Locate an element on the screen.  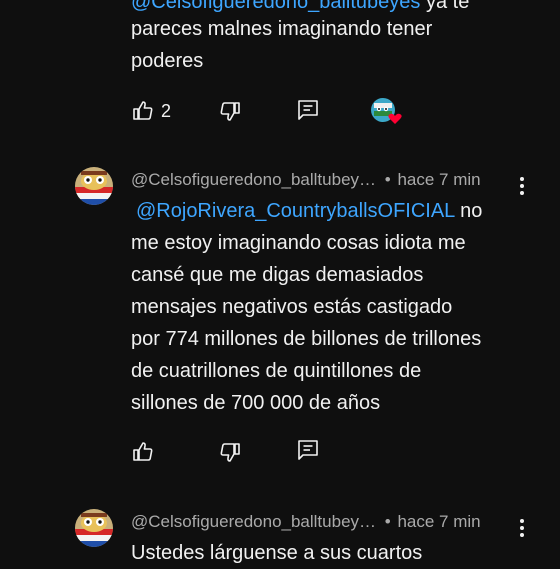
like-button is located at coordinates (143, 452).